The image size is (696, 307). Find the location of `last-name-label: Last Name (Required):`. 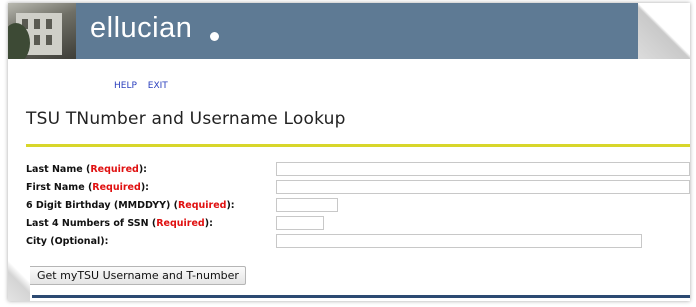

last-name-label: Last Name (Required): is located at coordinates (86, 169).